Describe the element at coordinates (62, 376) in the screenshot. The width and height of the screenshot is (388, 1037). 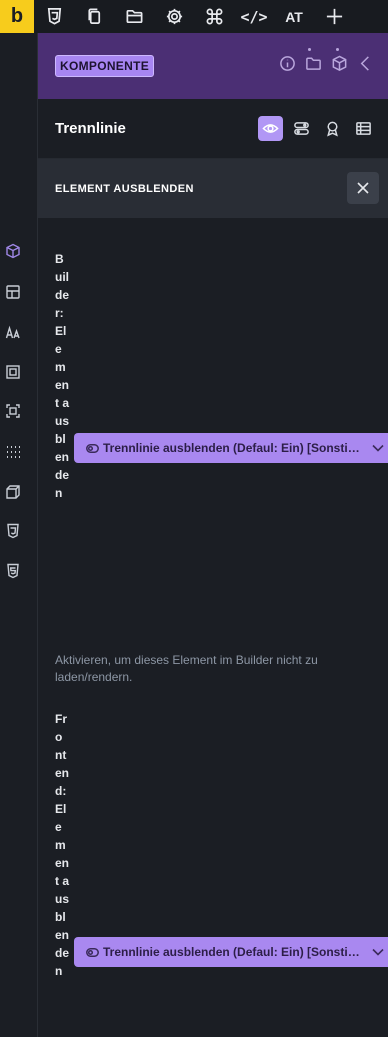
I see `builder-hide-label: Builder: Element ausblenden` at that location.